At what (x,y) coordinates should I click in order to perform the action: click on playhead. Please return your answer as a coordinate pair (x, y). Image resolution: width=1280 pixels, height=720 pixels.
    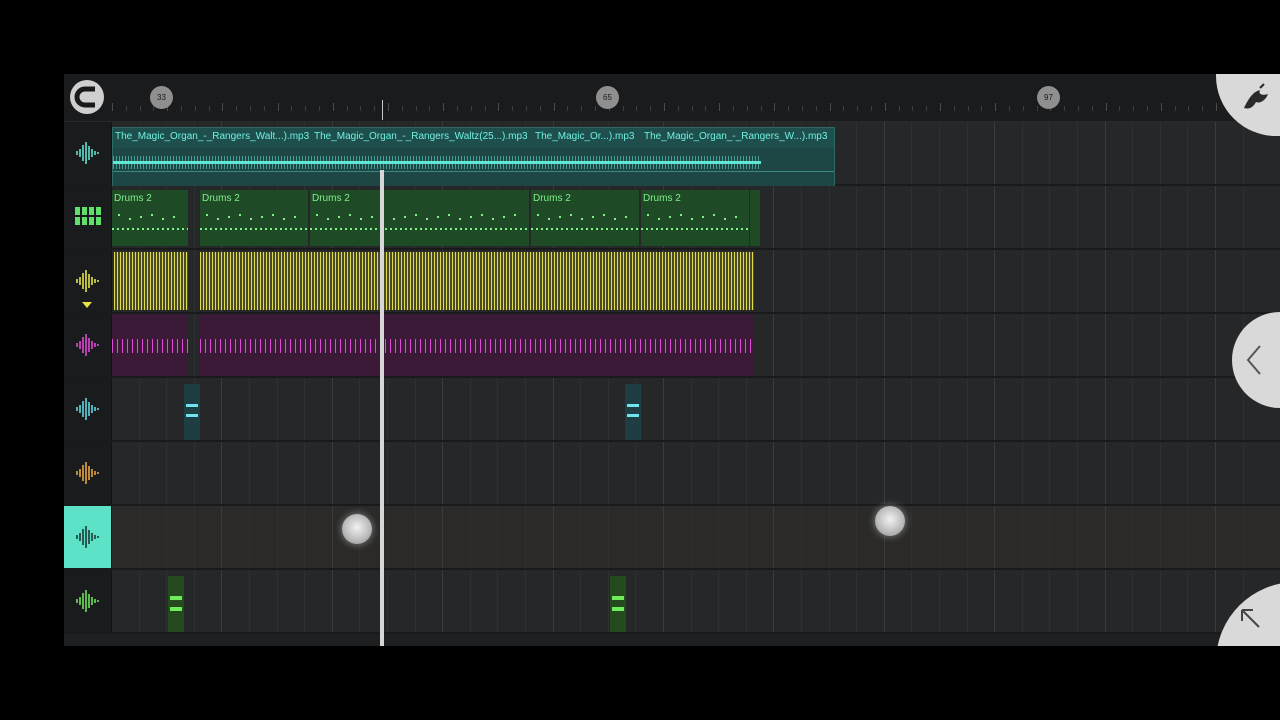
    Looking at the image, I should click on (382, 408).